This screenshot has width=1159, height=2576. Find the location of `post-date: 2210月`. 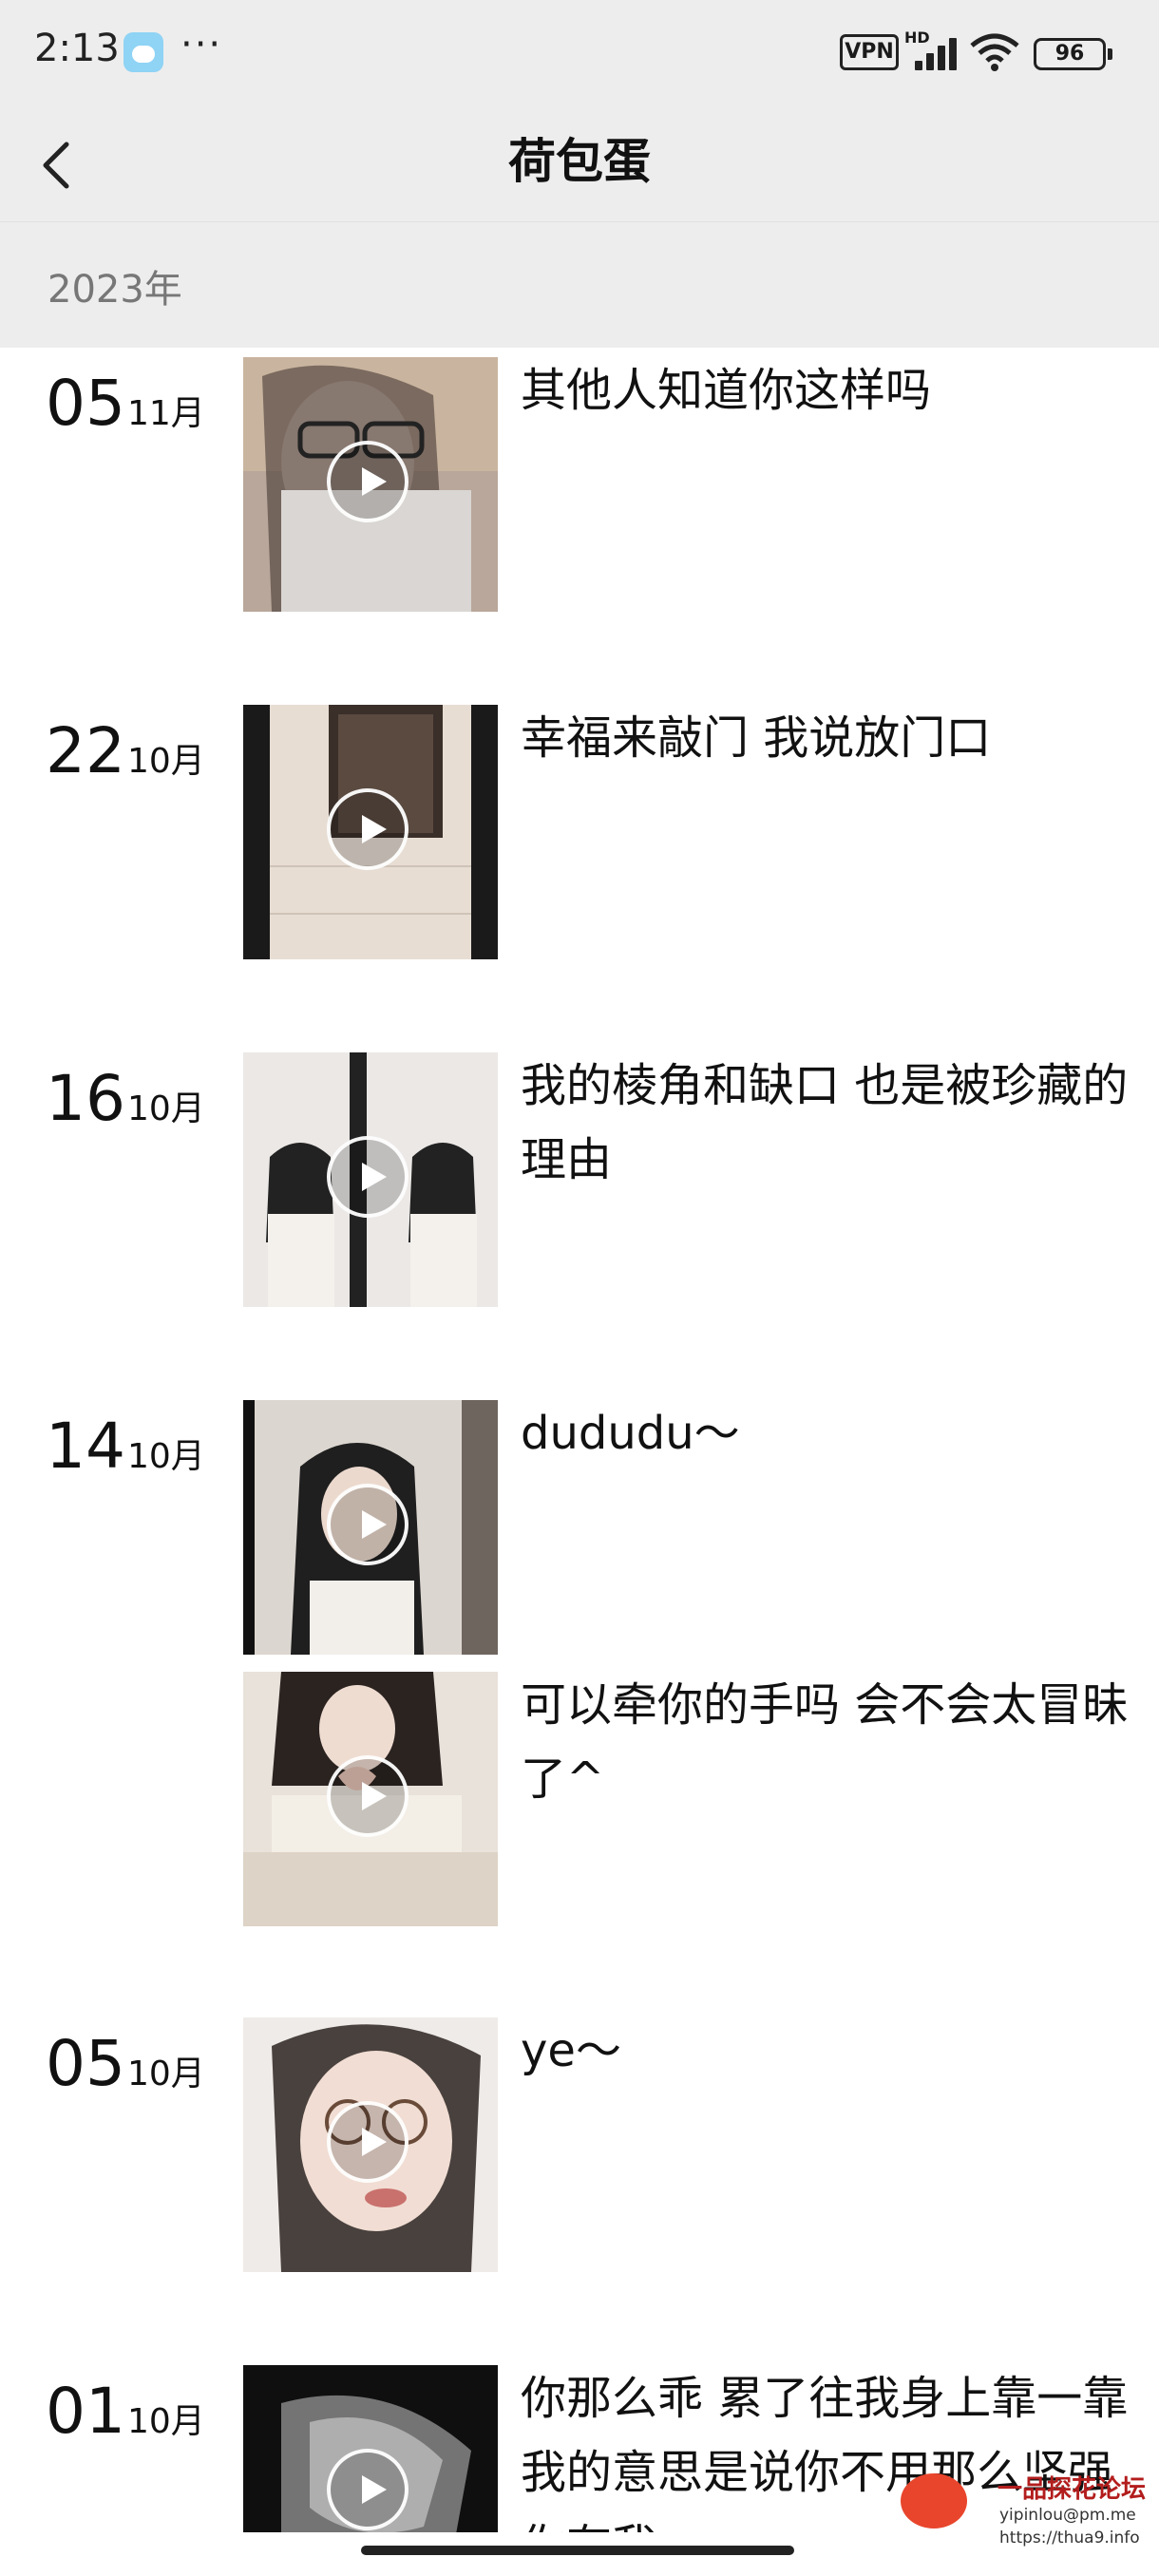

post-date: 2210月 is located at coordinates (125, 751).